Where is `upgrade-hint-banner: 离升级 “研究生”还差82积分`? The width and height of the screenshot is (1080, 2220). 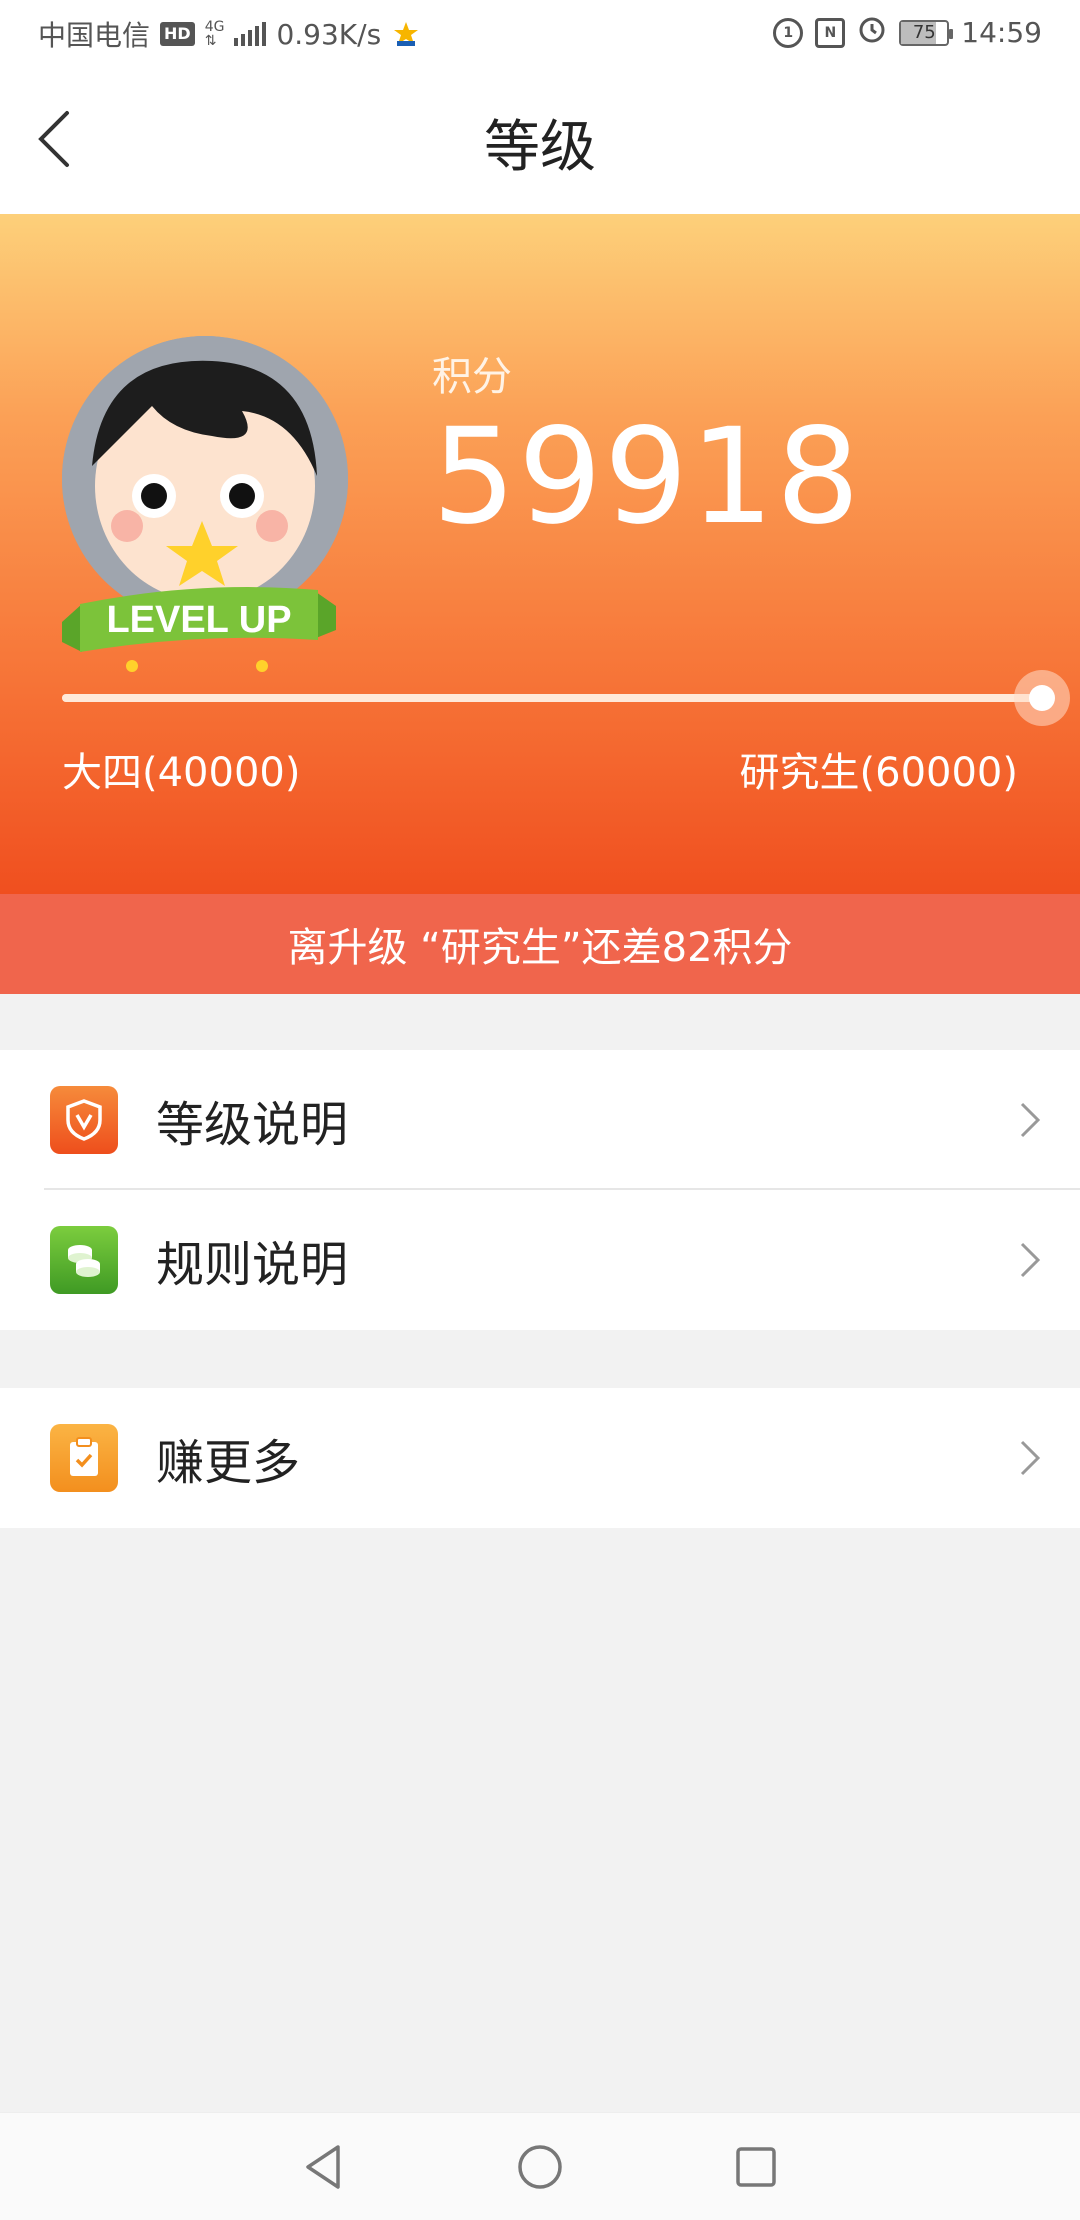 upgrade-hint-banner: 离升级 “研究生”还差82积分 is located at coordinates (540, 944).